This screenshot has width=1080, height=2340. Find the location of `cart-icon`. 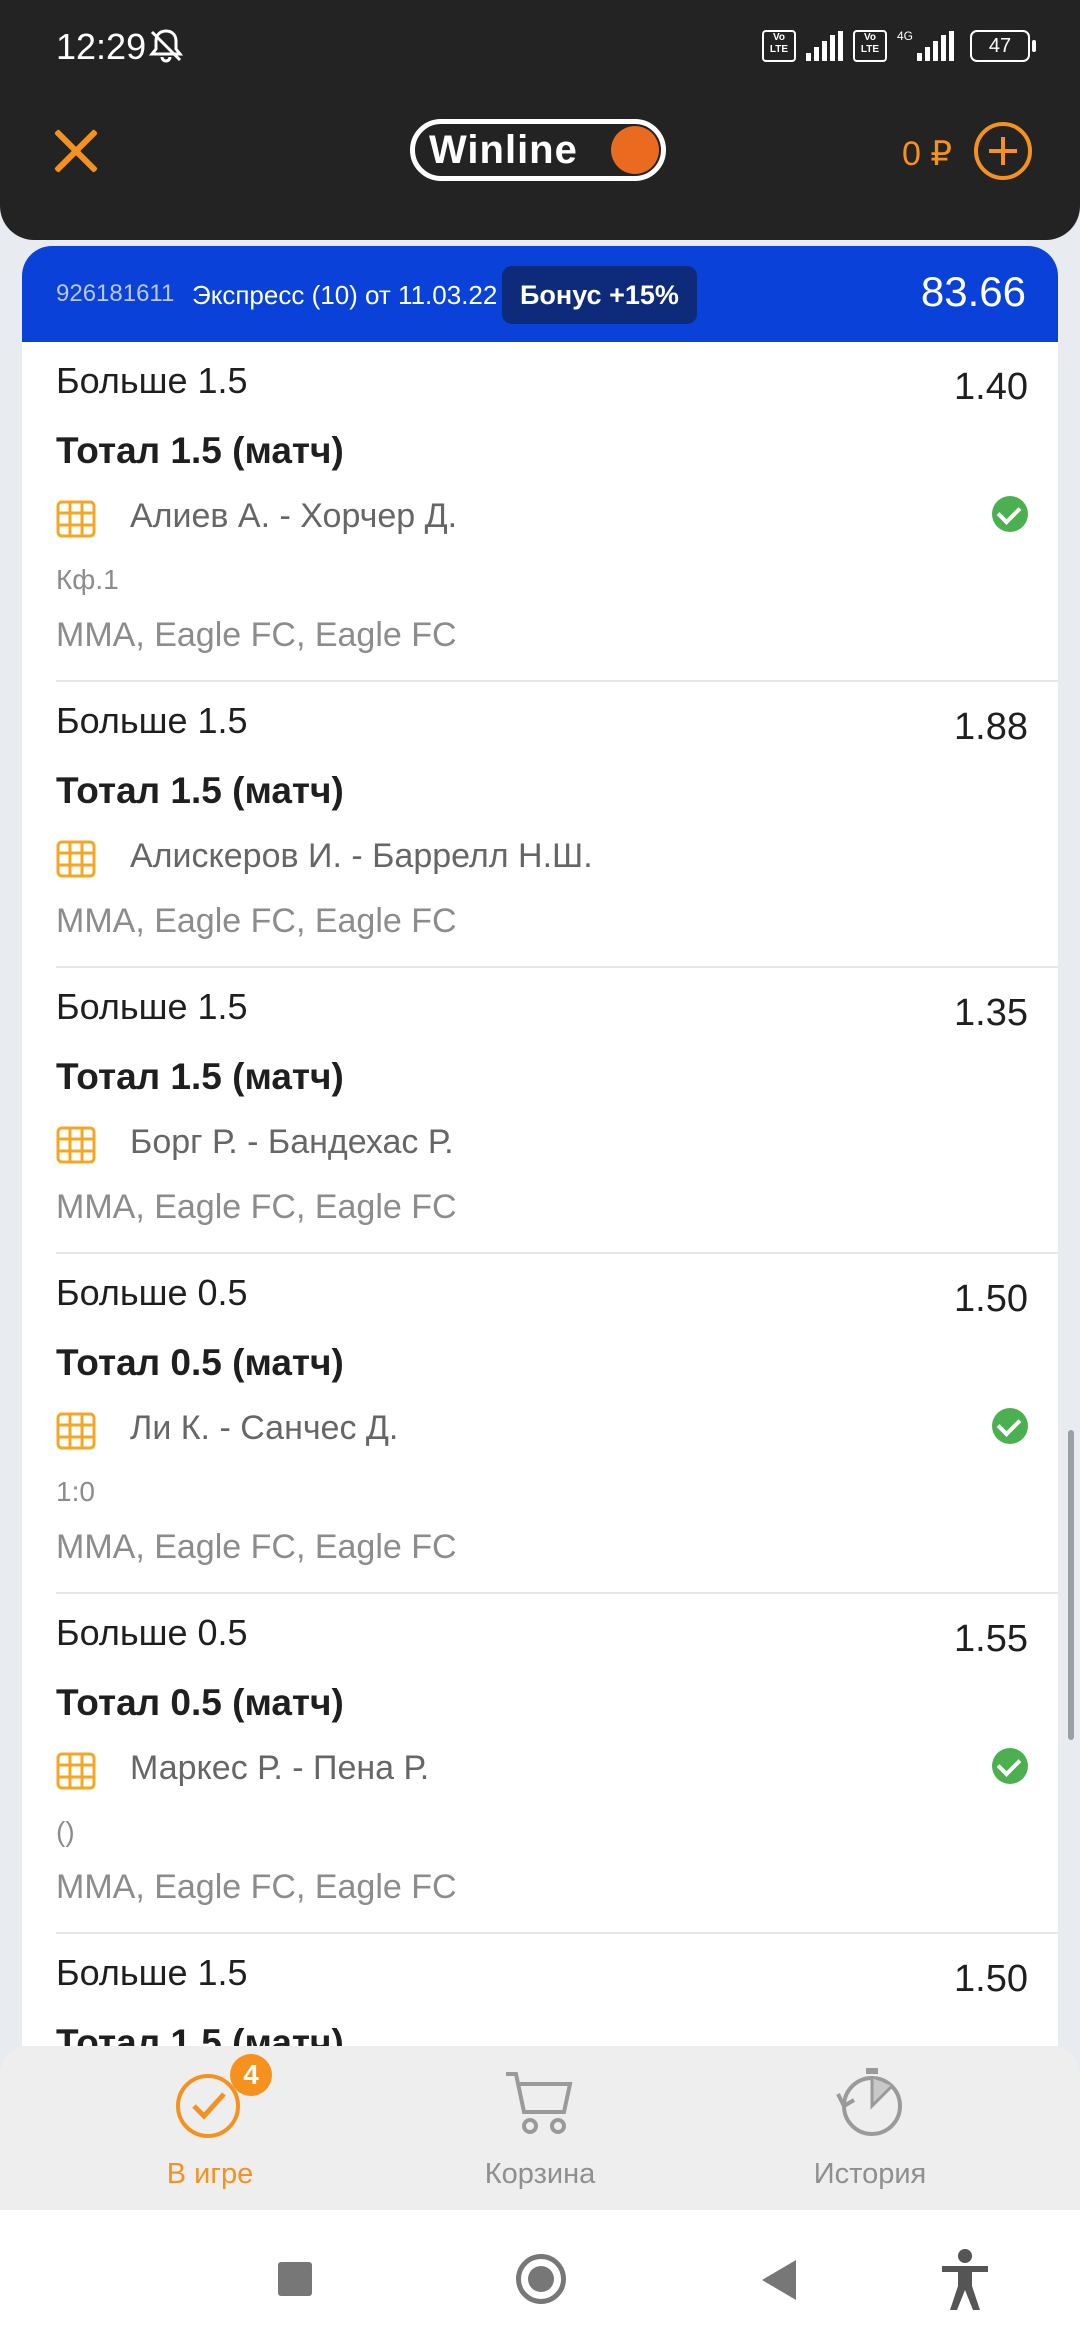

cart-icon is located at coordinates (540, 2106).